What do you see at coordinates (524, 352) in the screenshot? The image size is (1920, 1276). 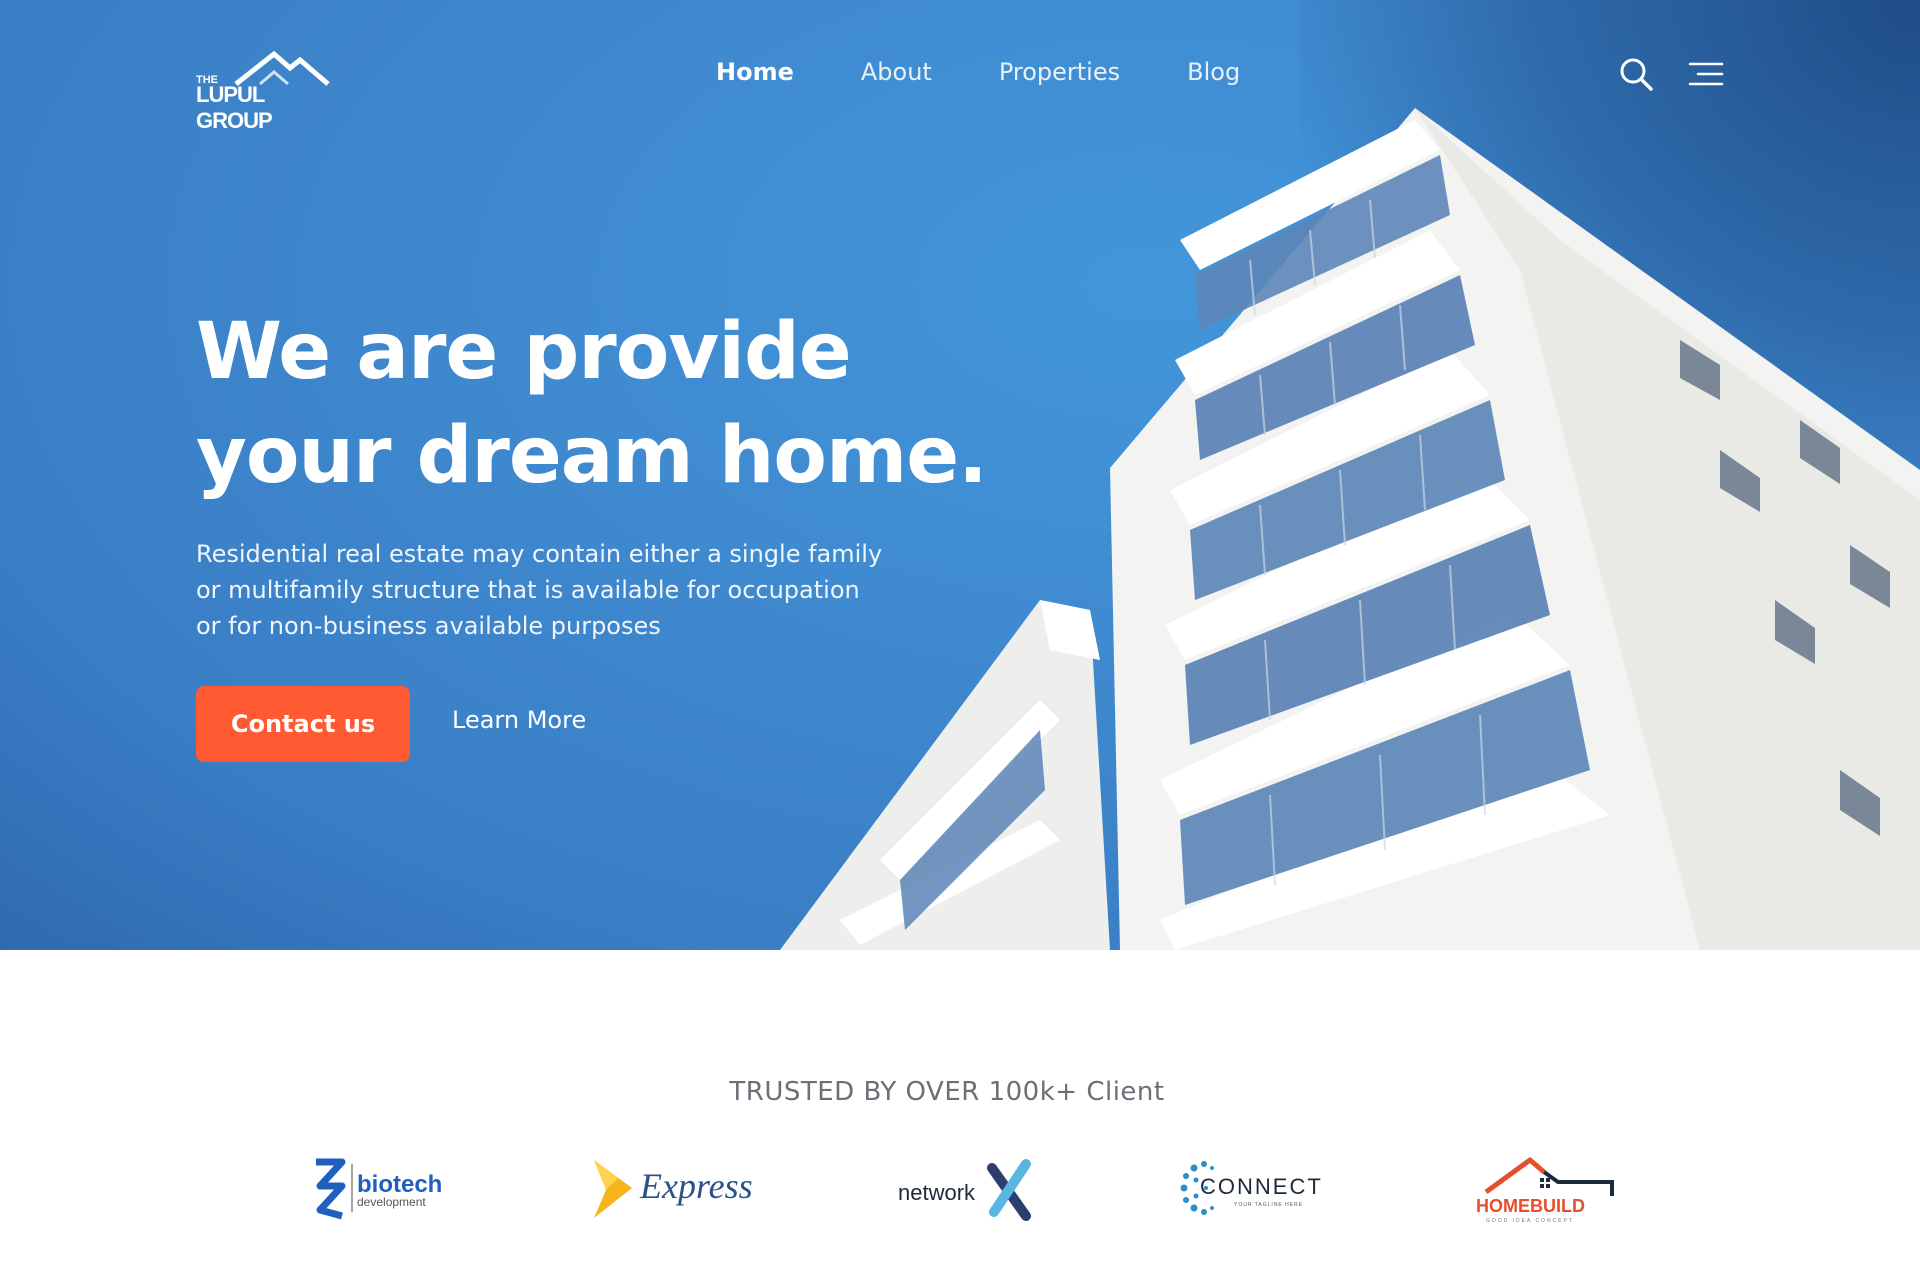 I see `headline-line-1: We are provide` at bounding box center [524, 352].